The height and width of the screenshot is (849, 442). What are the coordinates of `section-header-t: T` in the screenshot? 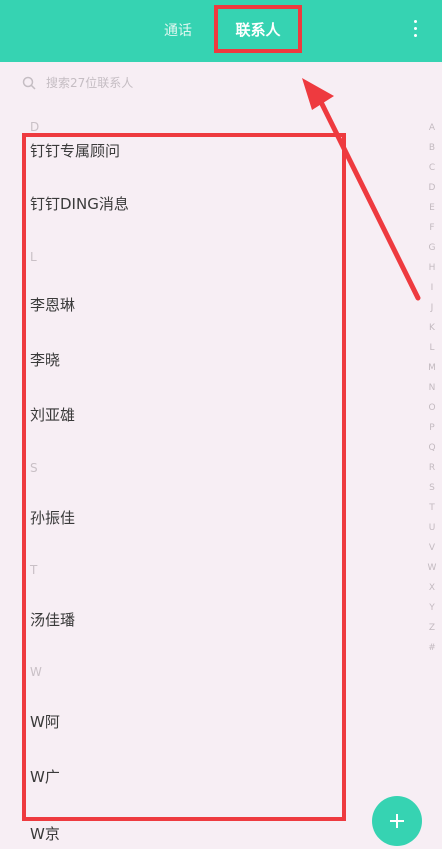 It's located at (34, 570).